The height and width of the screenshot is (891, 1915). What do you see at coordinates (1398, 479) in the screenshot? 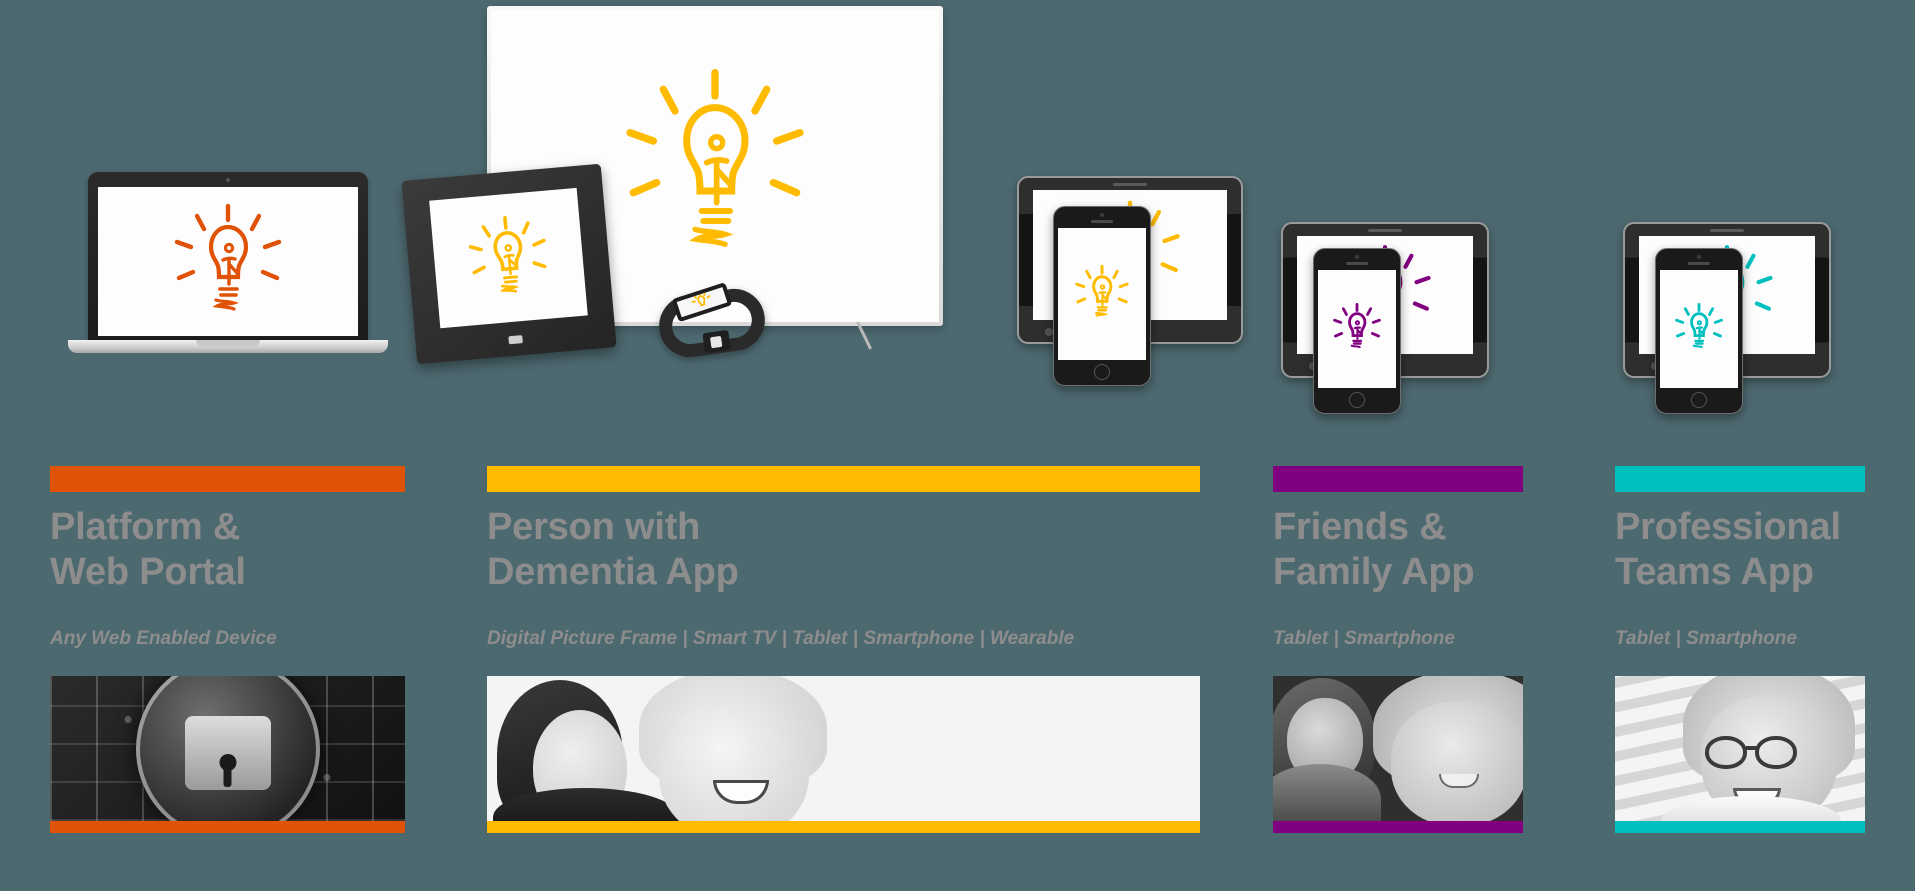
I see `accent-bar-friends` at bounding box center [1398, 479].